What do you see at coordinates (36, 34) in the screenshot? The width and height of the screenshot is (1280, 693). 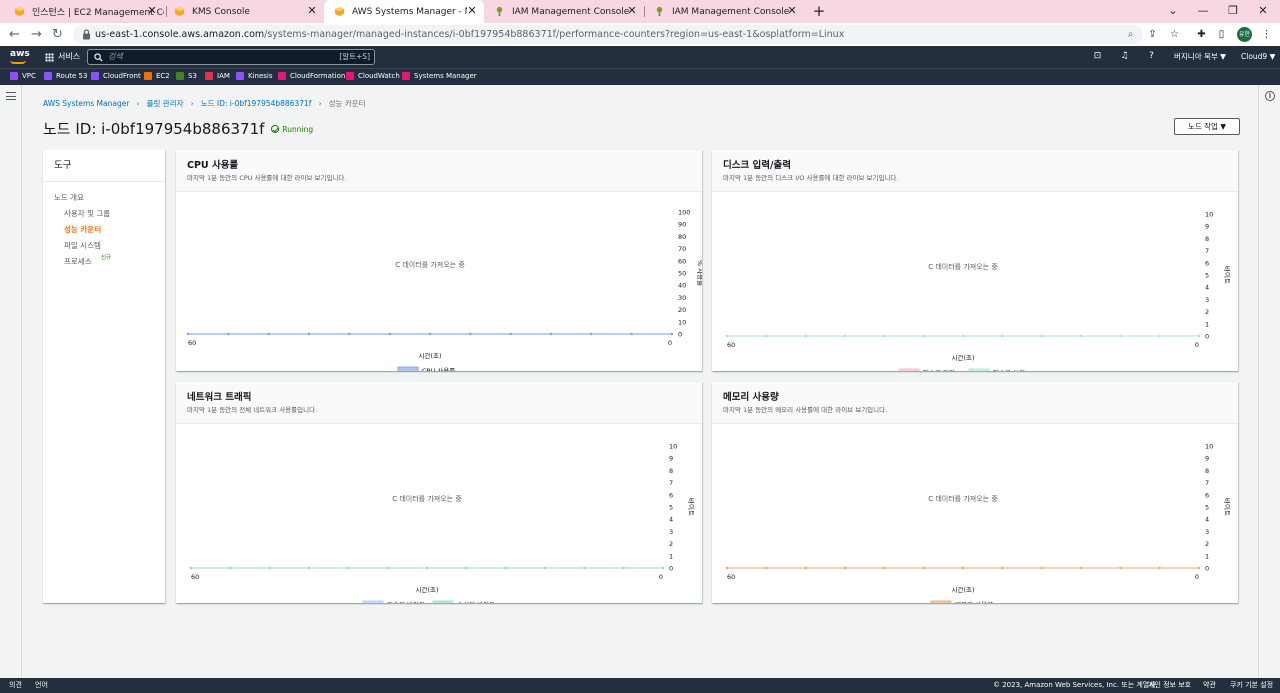 I see `forward-icon: →` at bounding box center [36, 34].